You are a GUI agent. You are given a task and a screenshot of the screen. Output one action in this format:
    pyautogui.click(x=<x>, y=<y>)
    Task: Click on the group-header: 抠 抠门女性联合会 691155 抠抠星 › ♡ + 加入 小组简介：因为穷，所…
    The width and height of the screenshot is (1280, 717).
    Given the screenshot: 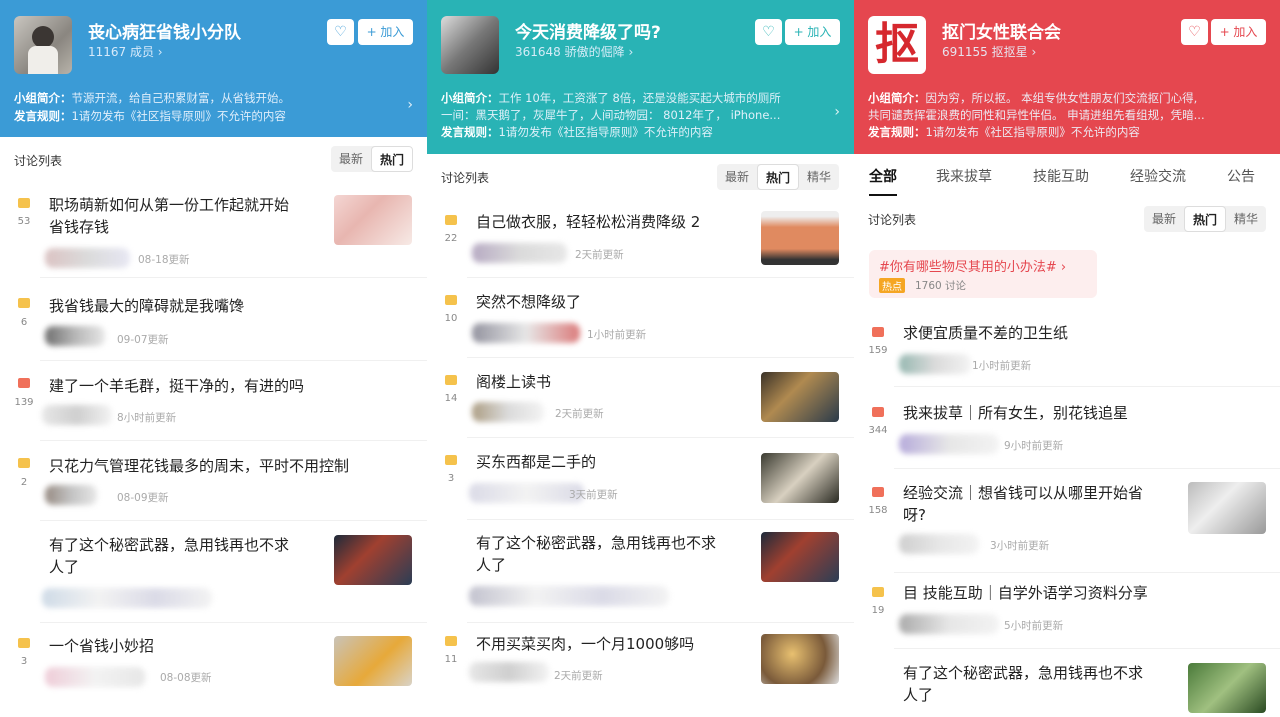 What is the action you would take?
    pyautogui.click(x=1067, y=77)
    